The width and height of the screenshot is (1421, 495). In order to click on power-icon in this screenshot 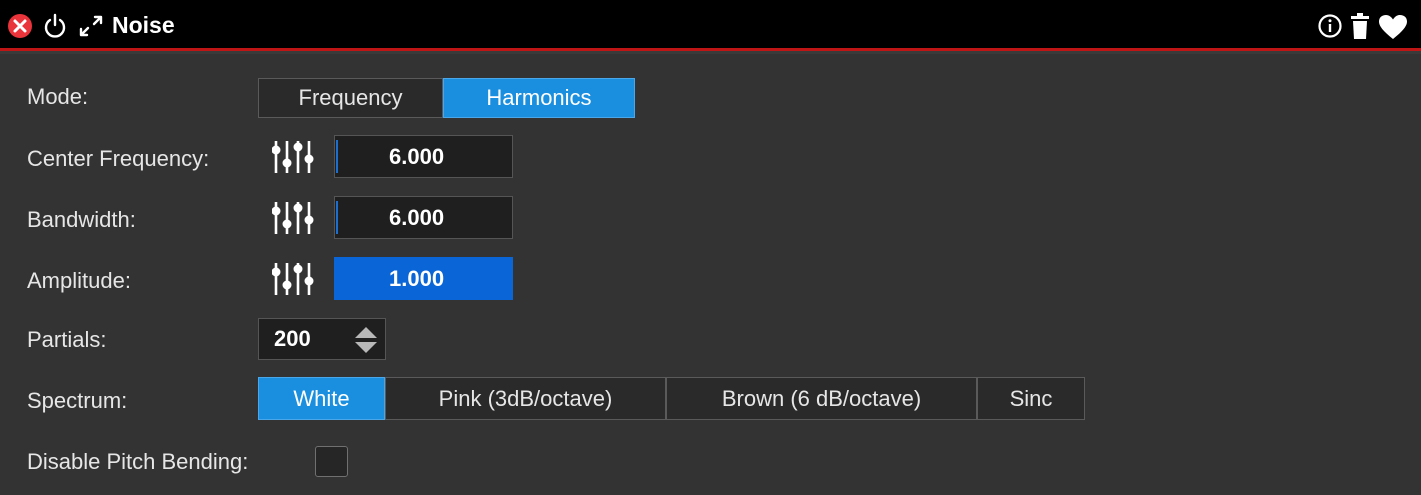, I will do `click(55, 26)`.